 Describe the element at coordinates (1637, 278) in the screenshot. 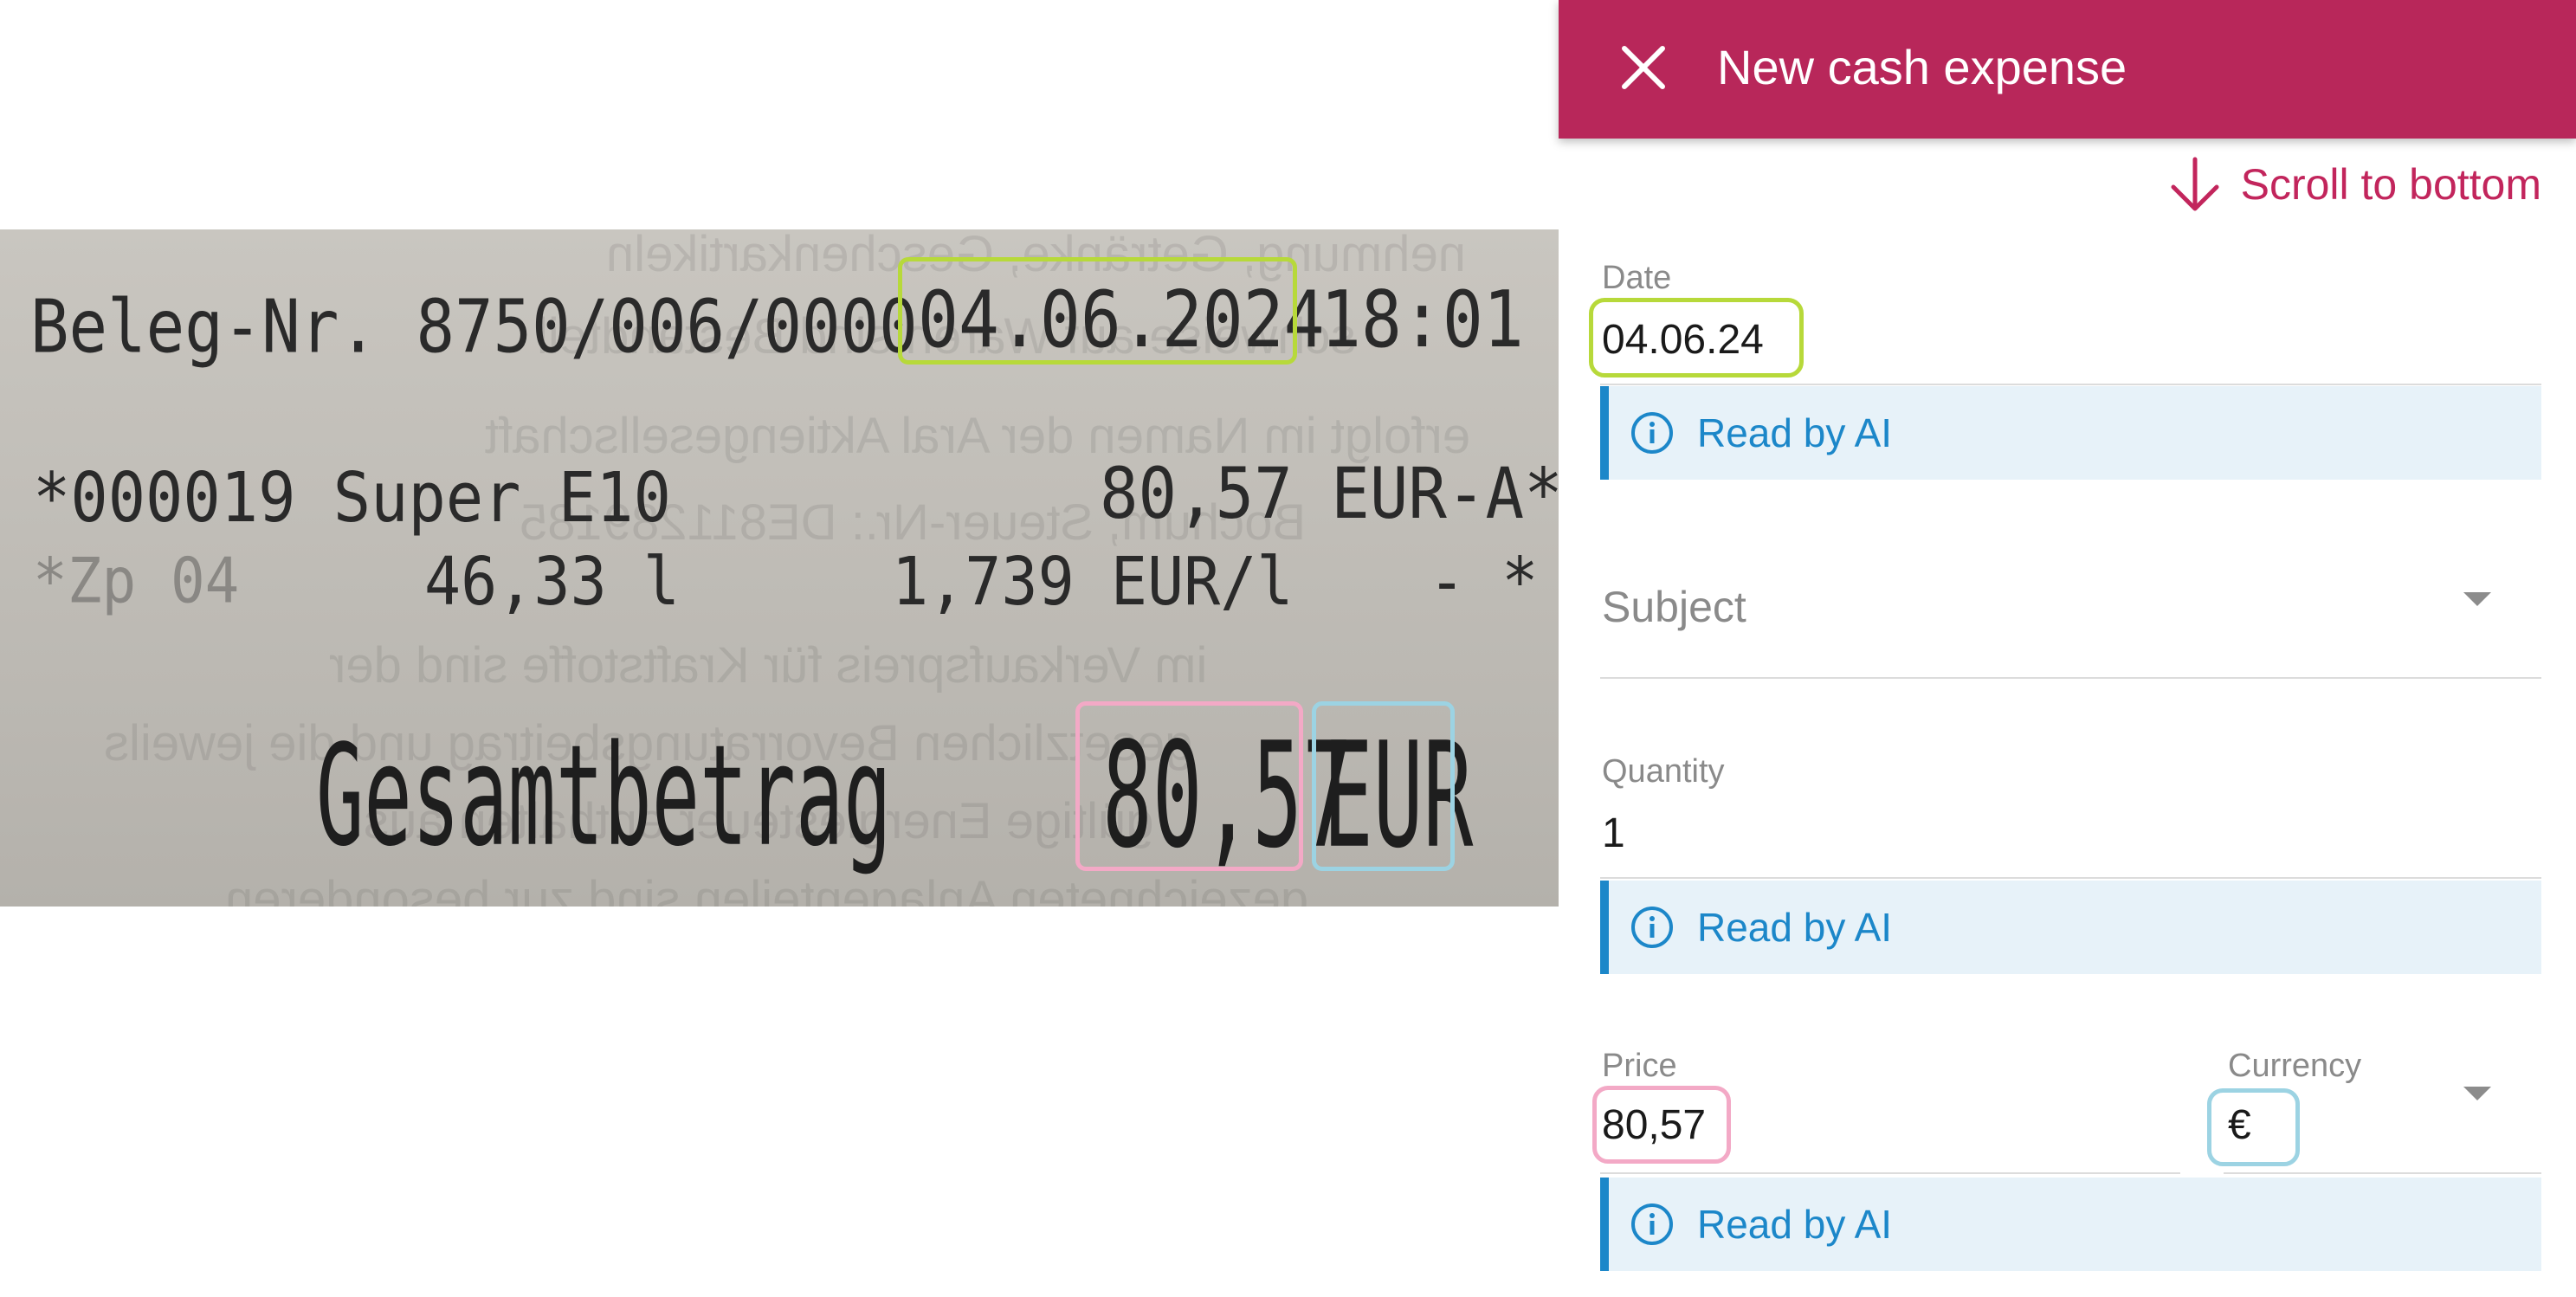

I see `date-label: Date` at that location.